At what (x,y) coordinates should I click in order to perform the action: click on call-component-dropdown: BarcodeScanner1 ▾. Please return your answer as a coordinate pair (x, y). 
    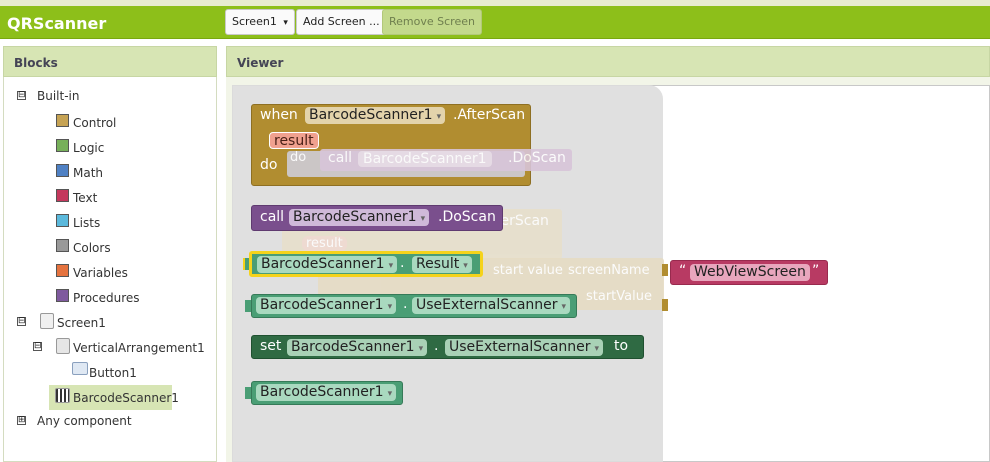
    Looking at the image, I should click on (359, 217).